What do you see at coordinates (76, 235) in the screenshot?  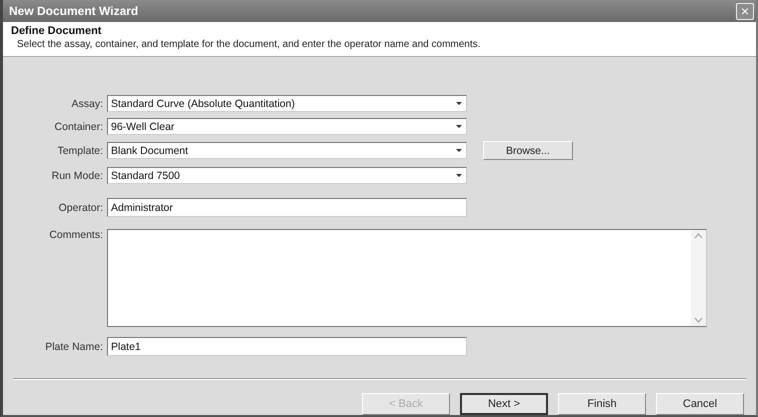 I see `field-label: Comments:` at bounding box center [76, 235].